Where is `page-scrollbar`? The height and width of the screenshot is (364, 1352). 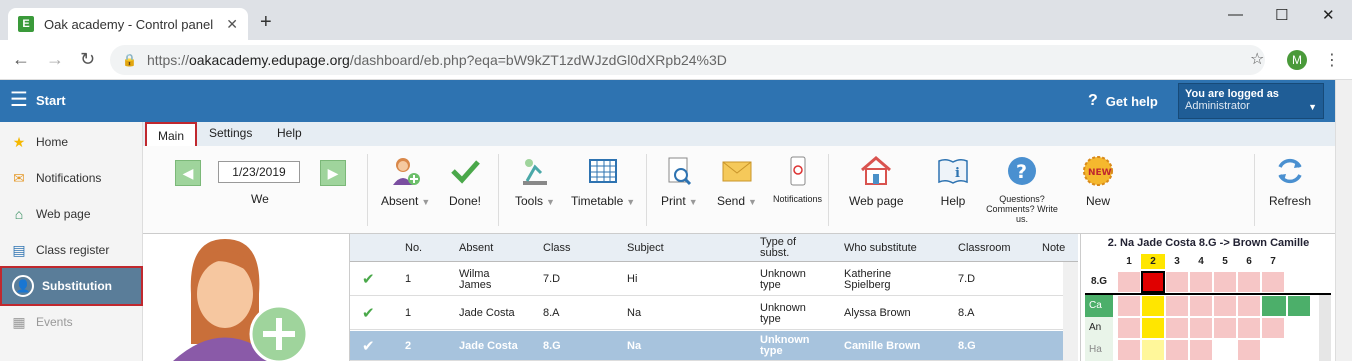
page-scrollbar is located at coordinates (1343, 220).